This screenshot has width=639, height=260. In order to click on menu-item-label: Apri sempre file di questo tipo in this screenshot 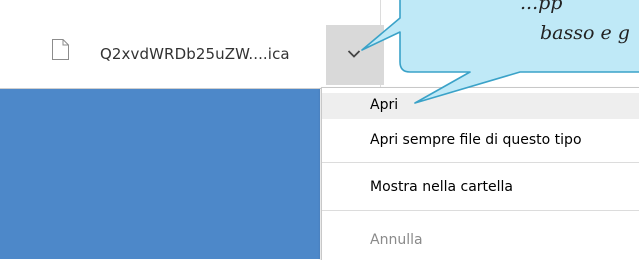, I will do `click(476, 140)`.